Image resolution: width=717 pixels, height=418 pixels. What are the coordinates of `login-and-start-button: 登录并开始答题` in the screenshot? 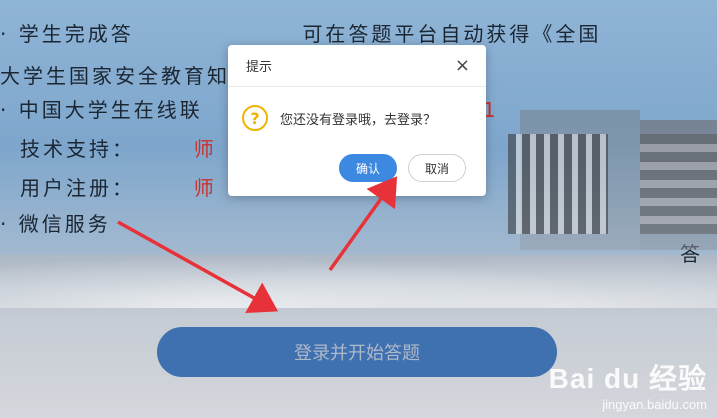 It's located at (357, 352).